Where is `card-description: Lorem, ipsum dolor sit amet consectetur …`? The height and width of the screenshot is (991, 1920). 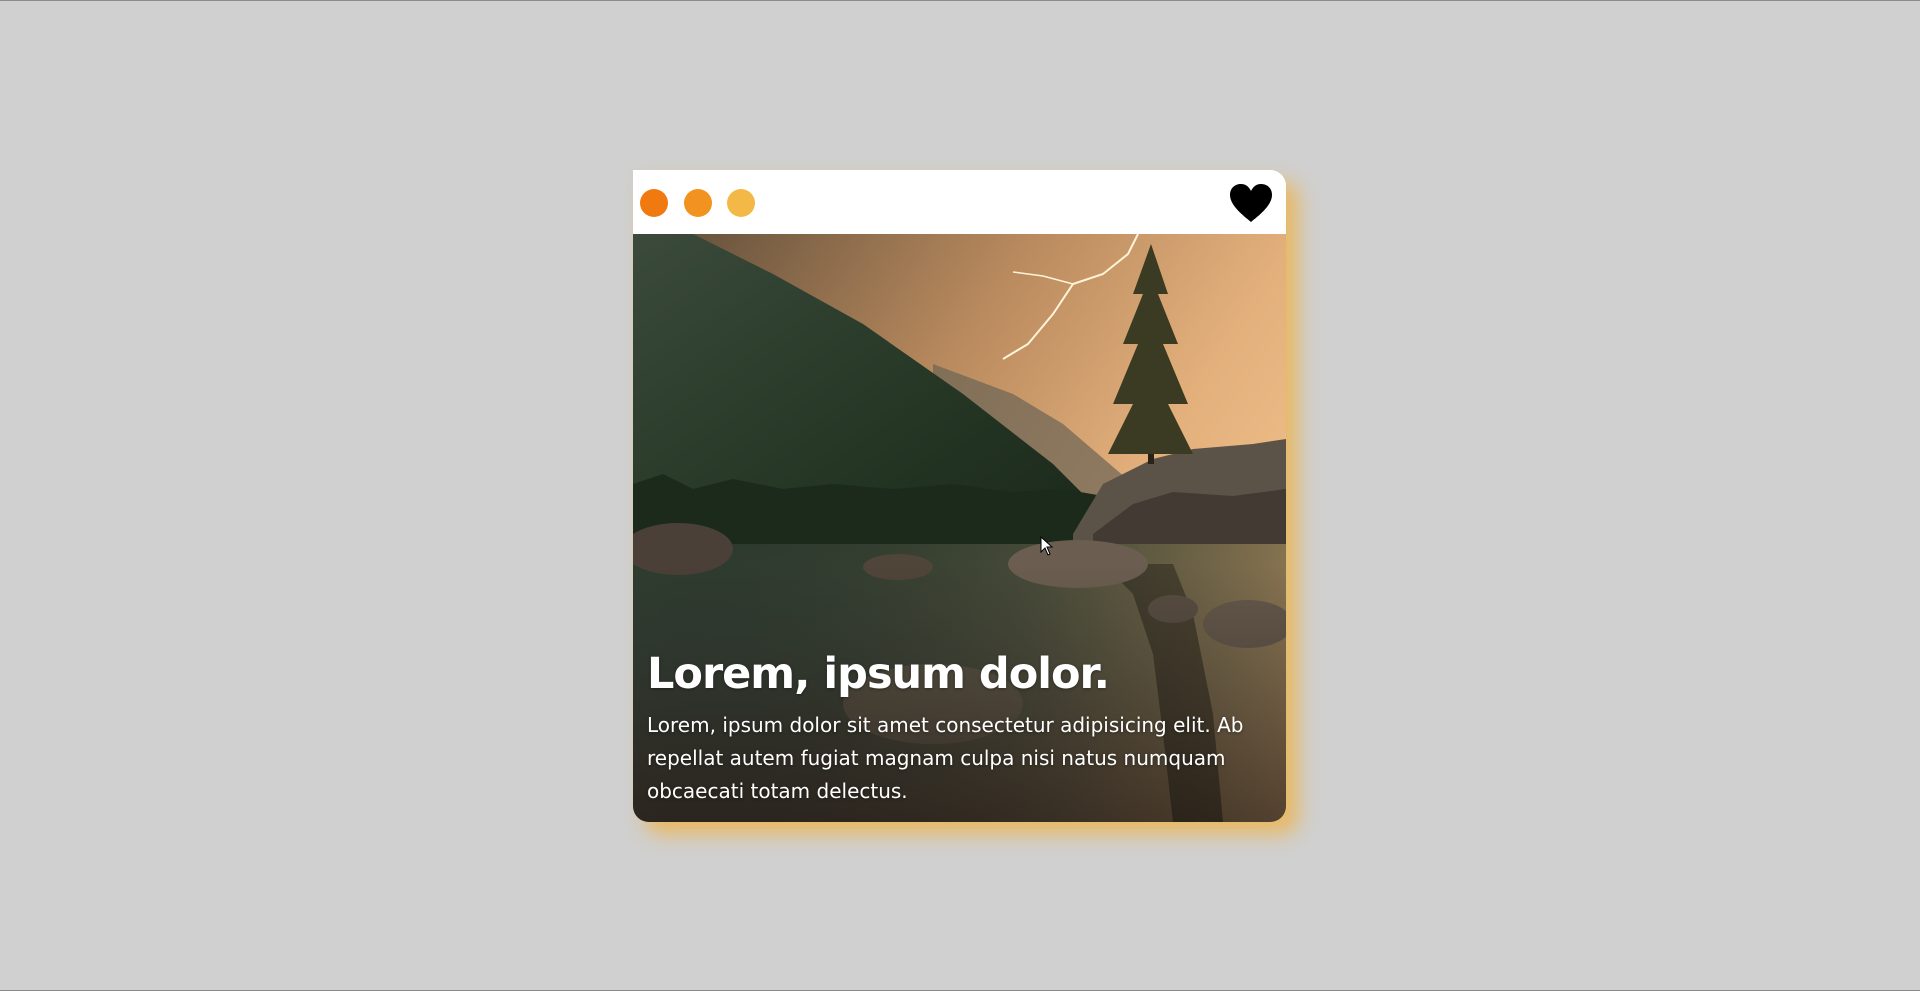 card-description: Lorem, ipsum dolor sit amet consectetur … is located at coordinates (945, 758).